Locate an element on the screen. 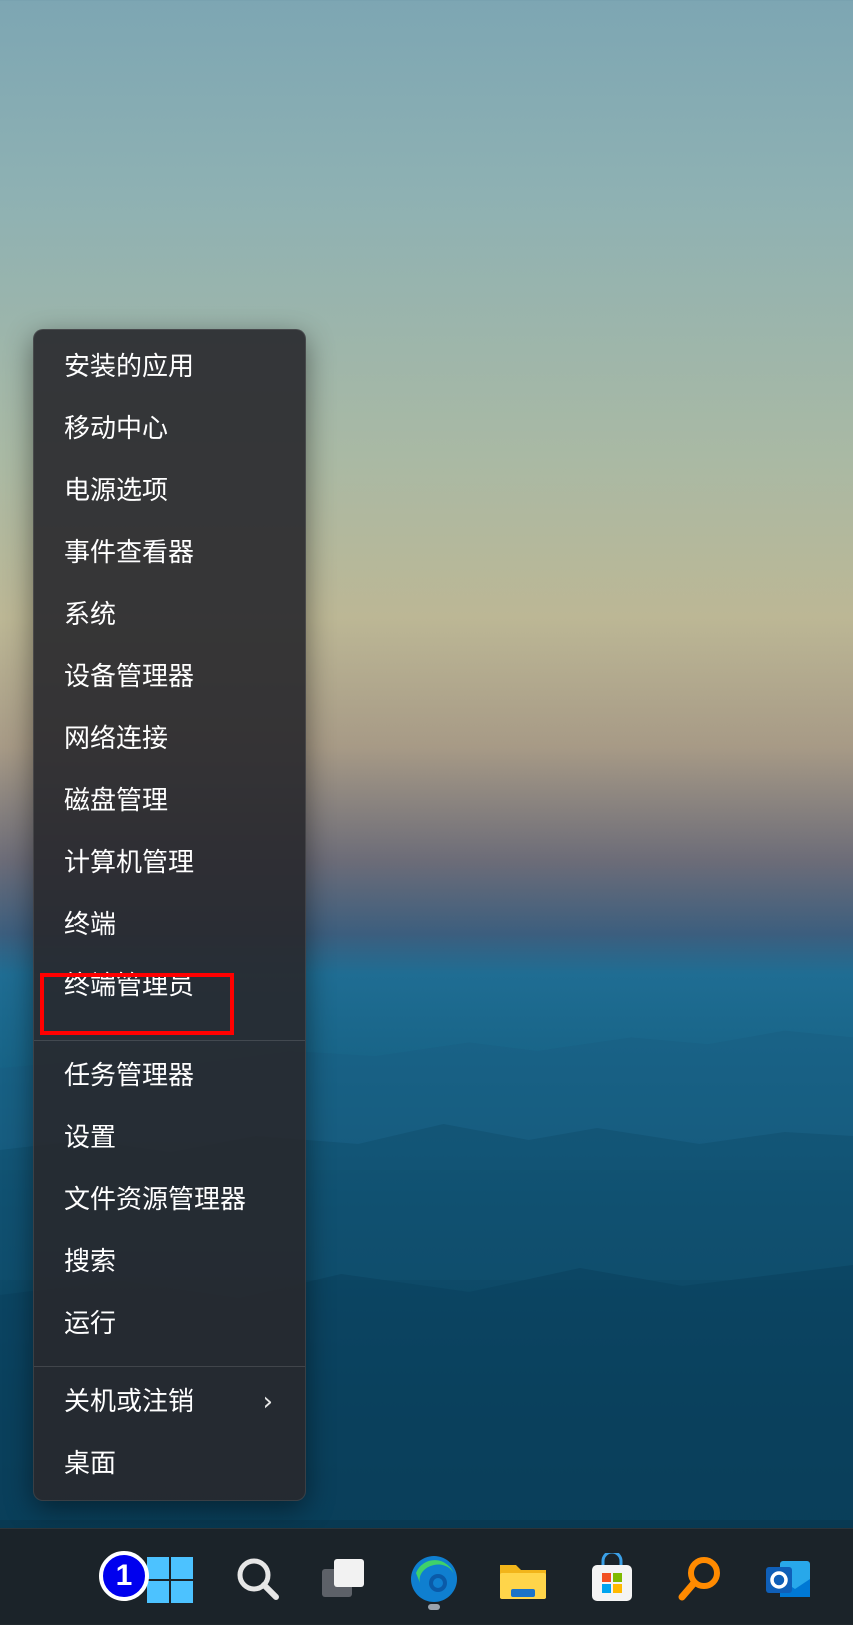  task-view-icon is located at coordinates (344, 1579).